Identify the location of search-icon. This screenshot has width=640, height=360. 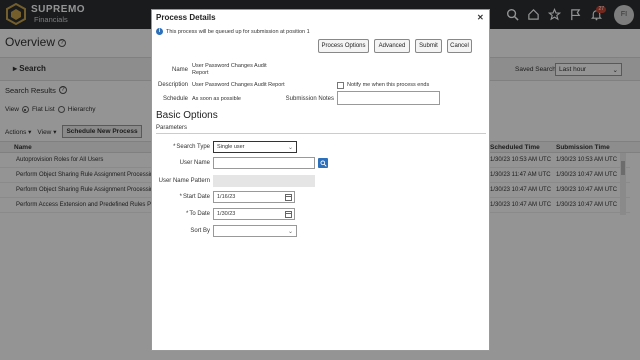
(323, 163).